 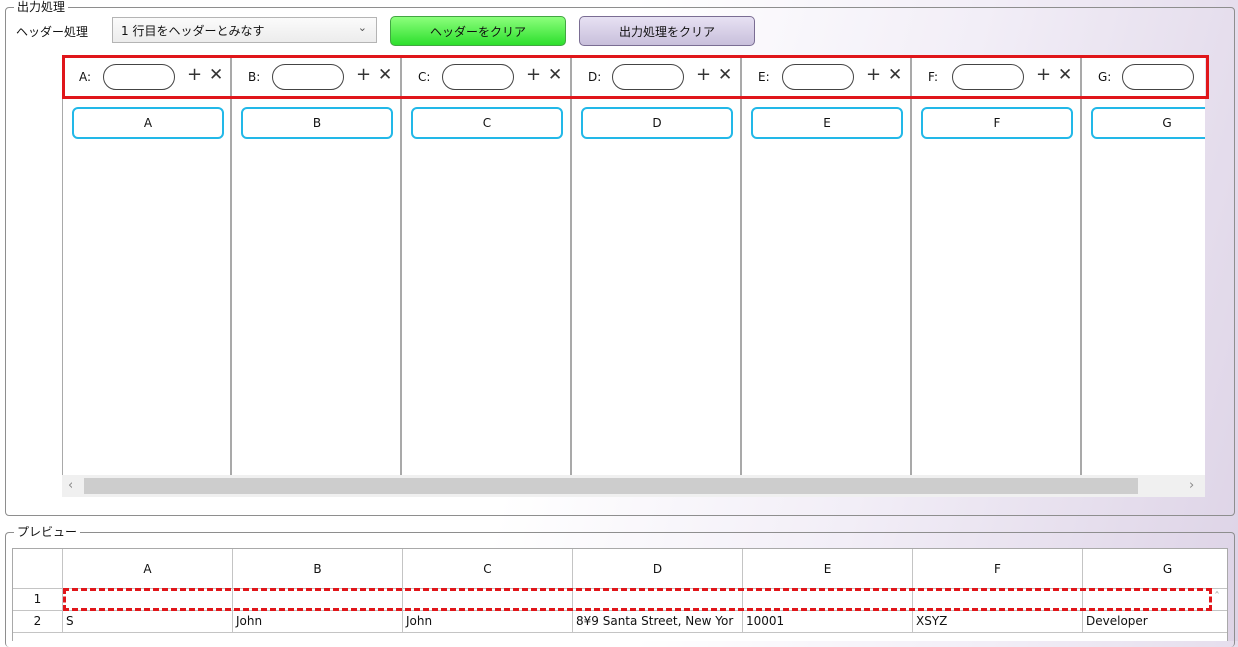 I want to click on mapping-column: B: + ✕ B, so click(x=317, y=266).